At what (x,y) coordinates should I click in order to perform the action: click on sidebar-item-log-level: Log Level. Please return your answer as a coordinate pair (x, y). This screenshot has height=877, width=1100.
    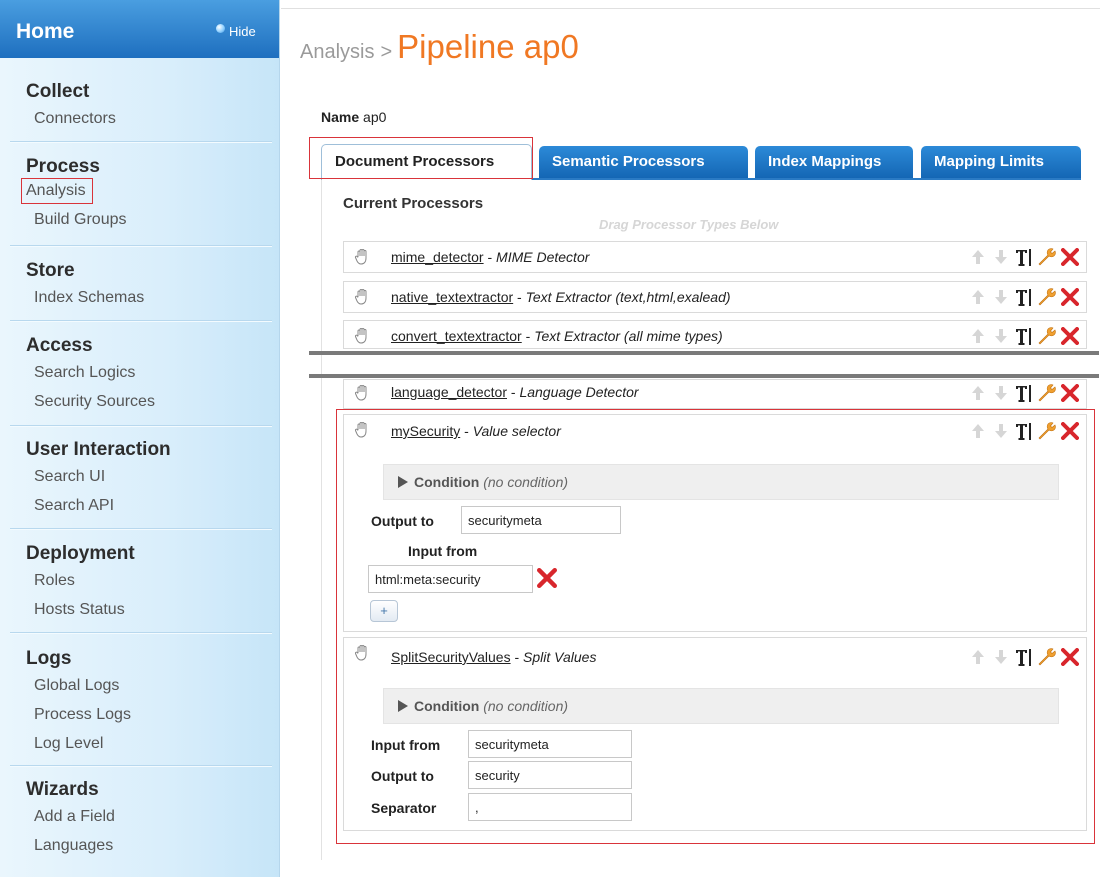
    Looking at the image, I should click on (68, 743).